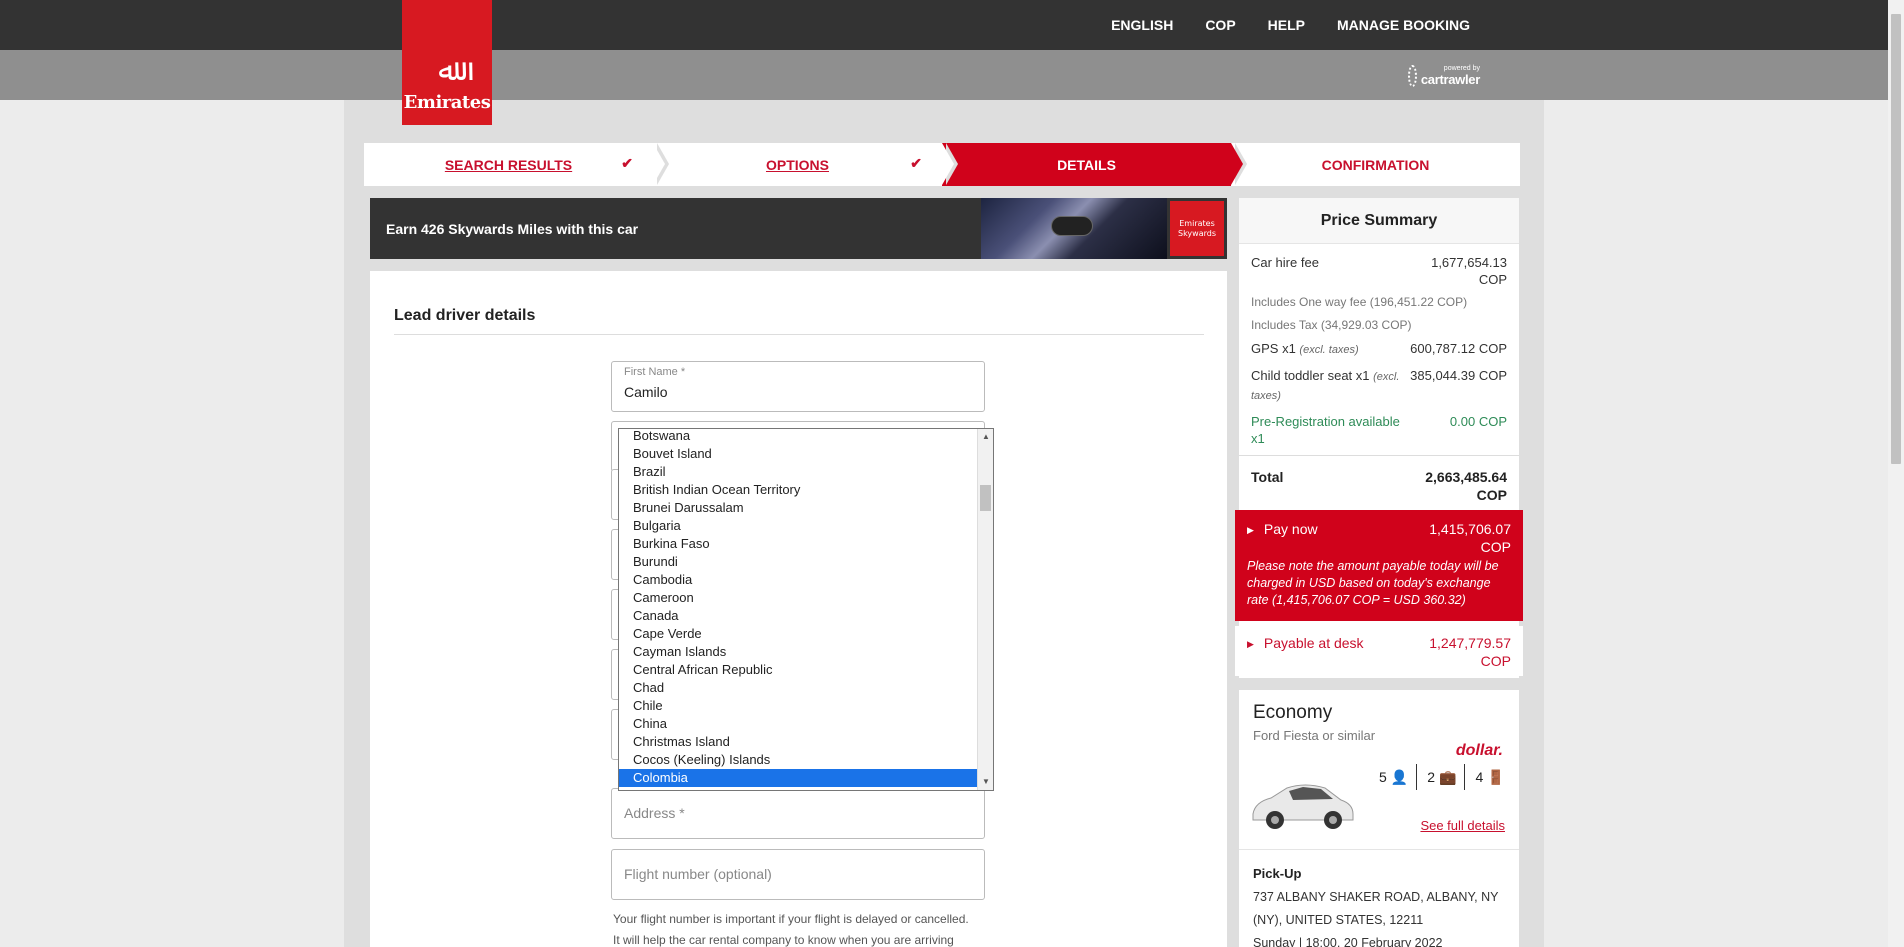 This screenshot has height=947, width=1904. I want to click on price-value: 385,044.39 COP, so click(1458, 375).